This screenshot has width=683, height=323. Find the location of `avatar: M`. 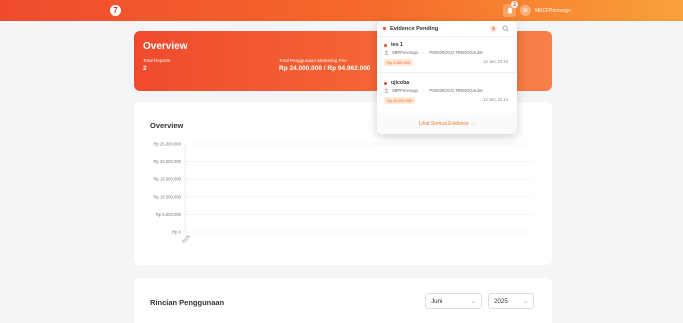

avatar: M is located at coordinates (525, 10).